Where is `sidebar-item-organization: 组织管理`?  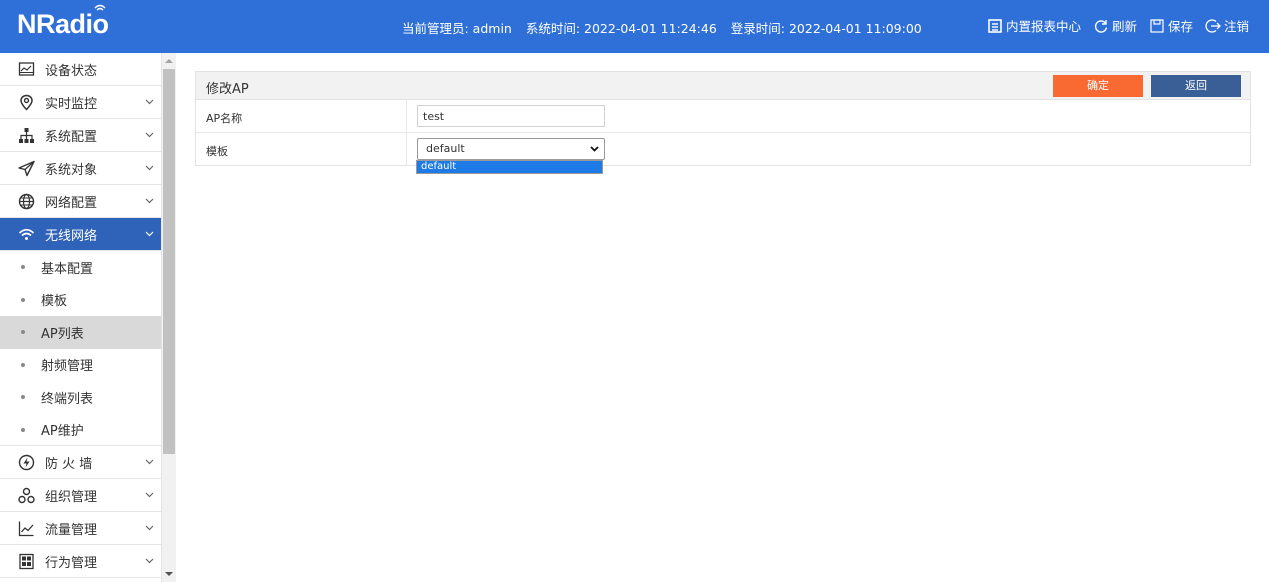 sidebar-item-organization: 组织管理 is located at coordinates (80, 495).